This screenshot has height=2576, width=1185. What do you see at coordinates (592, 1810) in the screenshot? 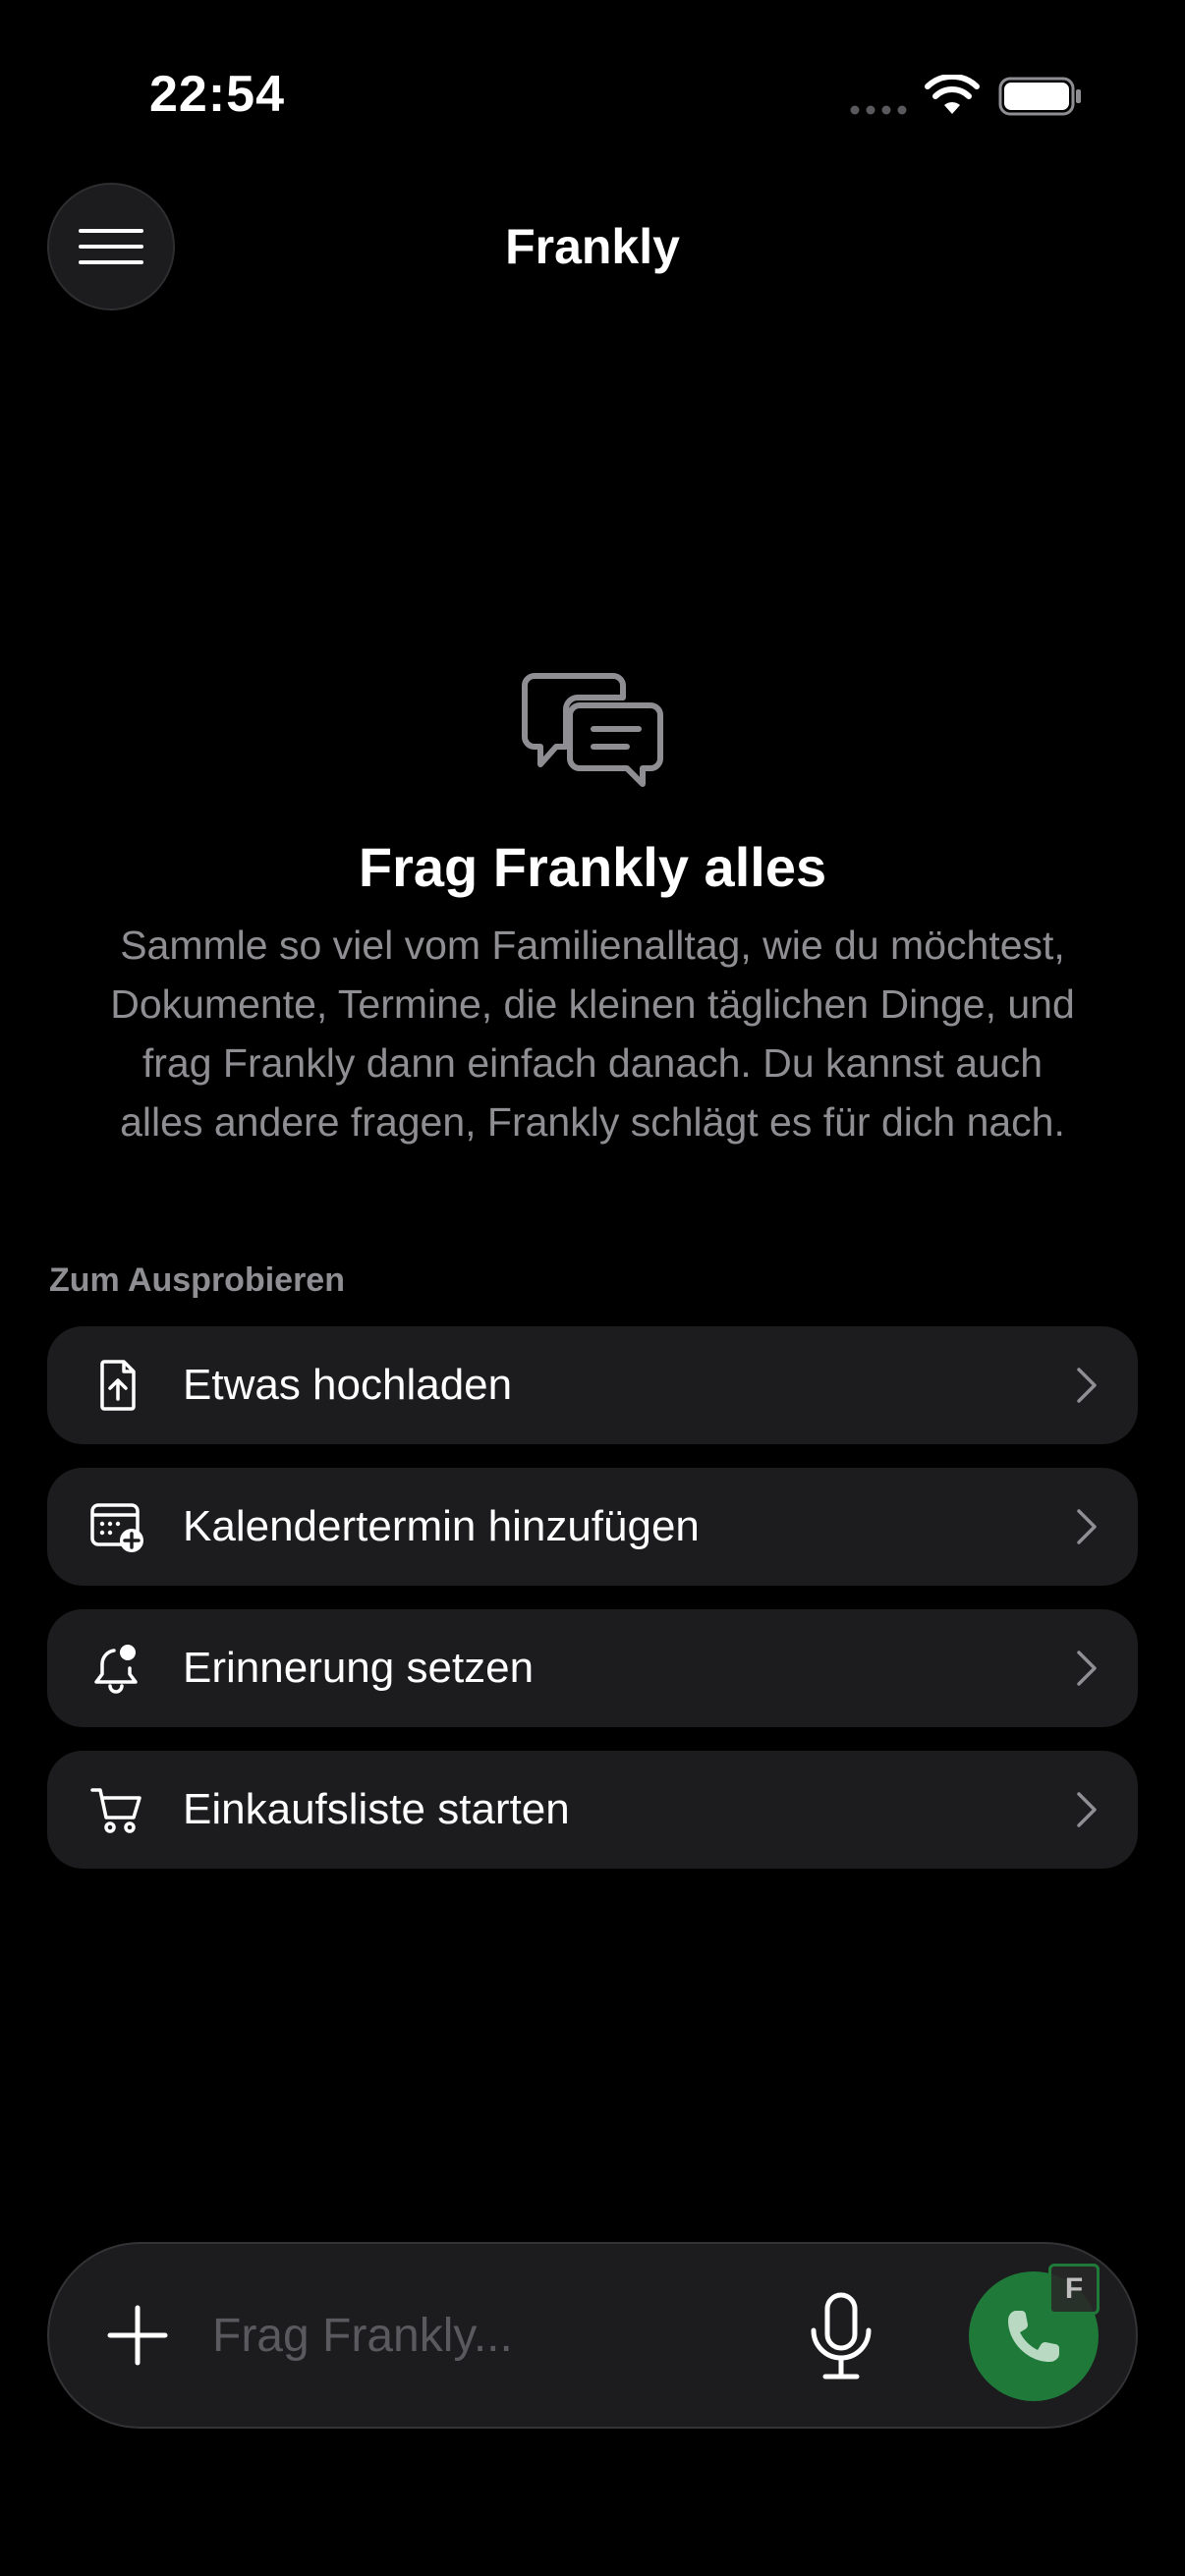
I see `suggestion-shopping-list: Einkaufsliste starten` at bounding box center [592, 1810].